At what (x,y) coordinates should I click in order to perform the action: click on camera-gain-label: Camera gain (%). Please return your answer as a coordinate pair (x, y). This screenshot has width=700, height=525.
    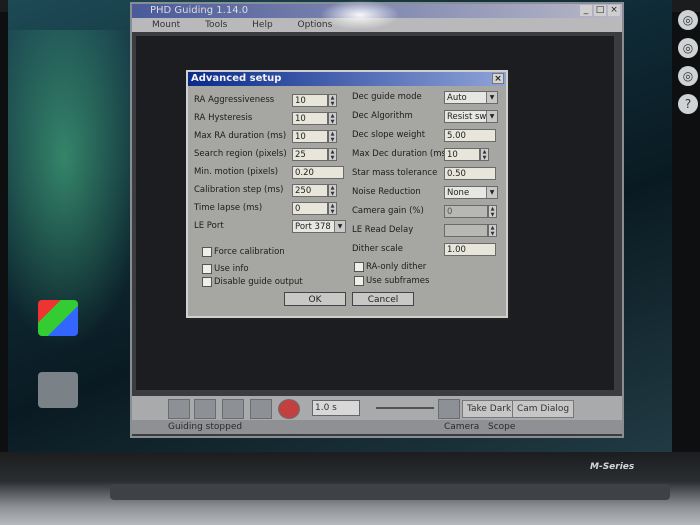
    Looking at the image, I should click on (388, 211).